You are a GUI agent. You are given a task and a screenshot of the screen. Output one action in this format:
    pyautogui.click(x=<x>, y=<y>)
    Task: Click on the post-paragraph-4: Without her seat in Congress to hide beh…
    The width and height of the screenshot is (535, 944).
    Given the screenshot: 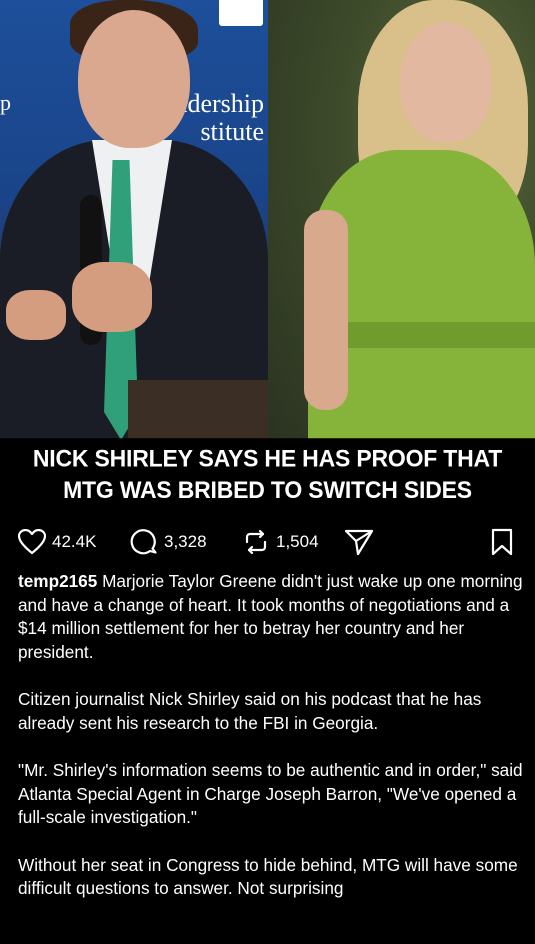 What is the action you would take?
    pyautogui.click(x=268, y=876)
    